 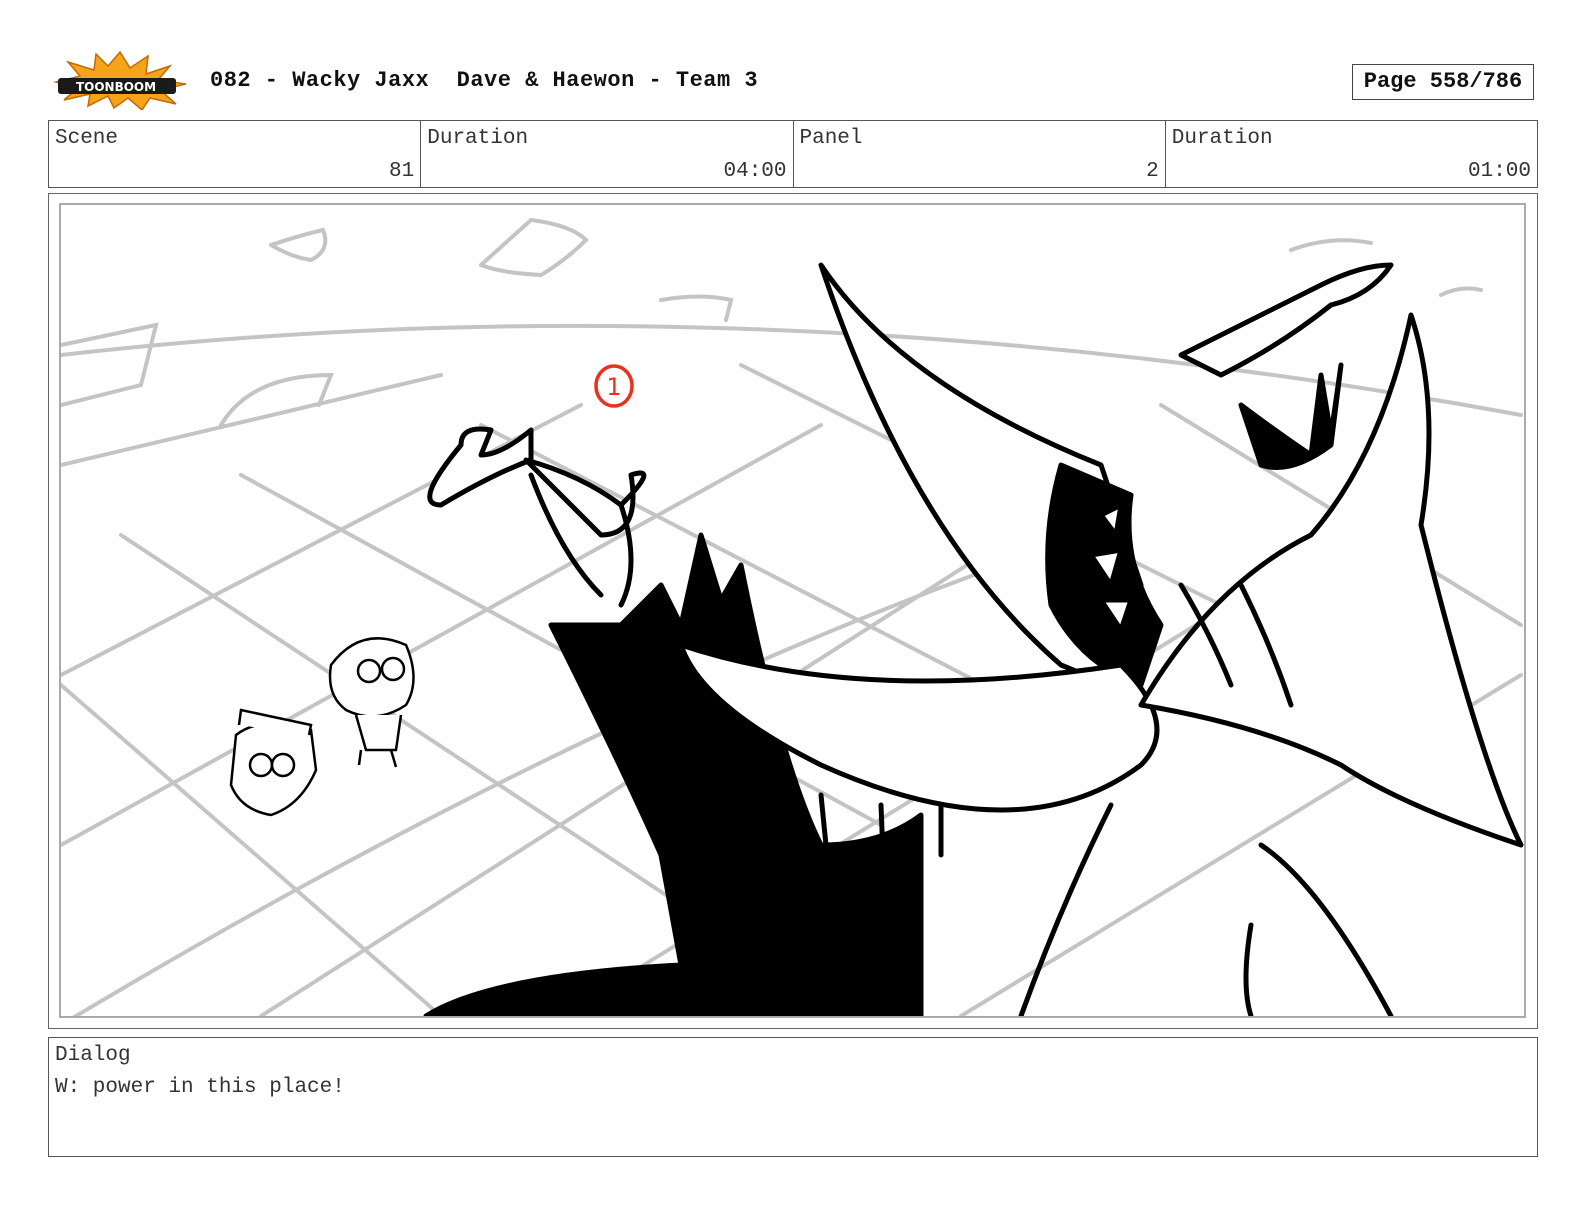 I want to click on annotation-number: 1, so click(x=613, y=387).